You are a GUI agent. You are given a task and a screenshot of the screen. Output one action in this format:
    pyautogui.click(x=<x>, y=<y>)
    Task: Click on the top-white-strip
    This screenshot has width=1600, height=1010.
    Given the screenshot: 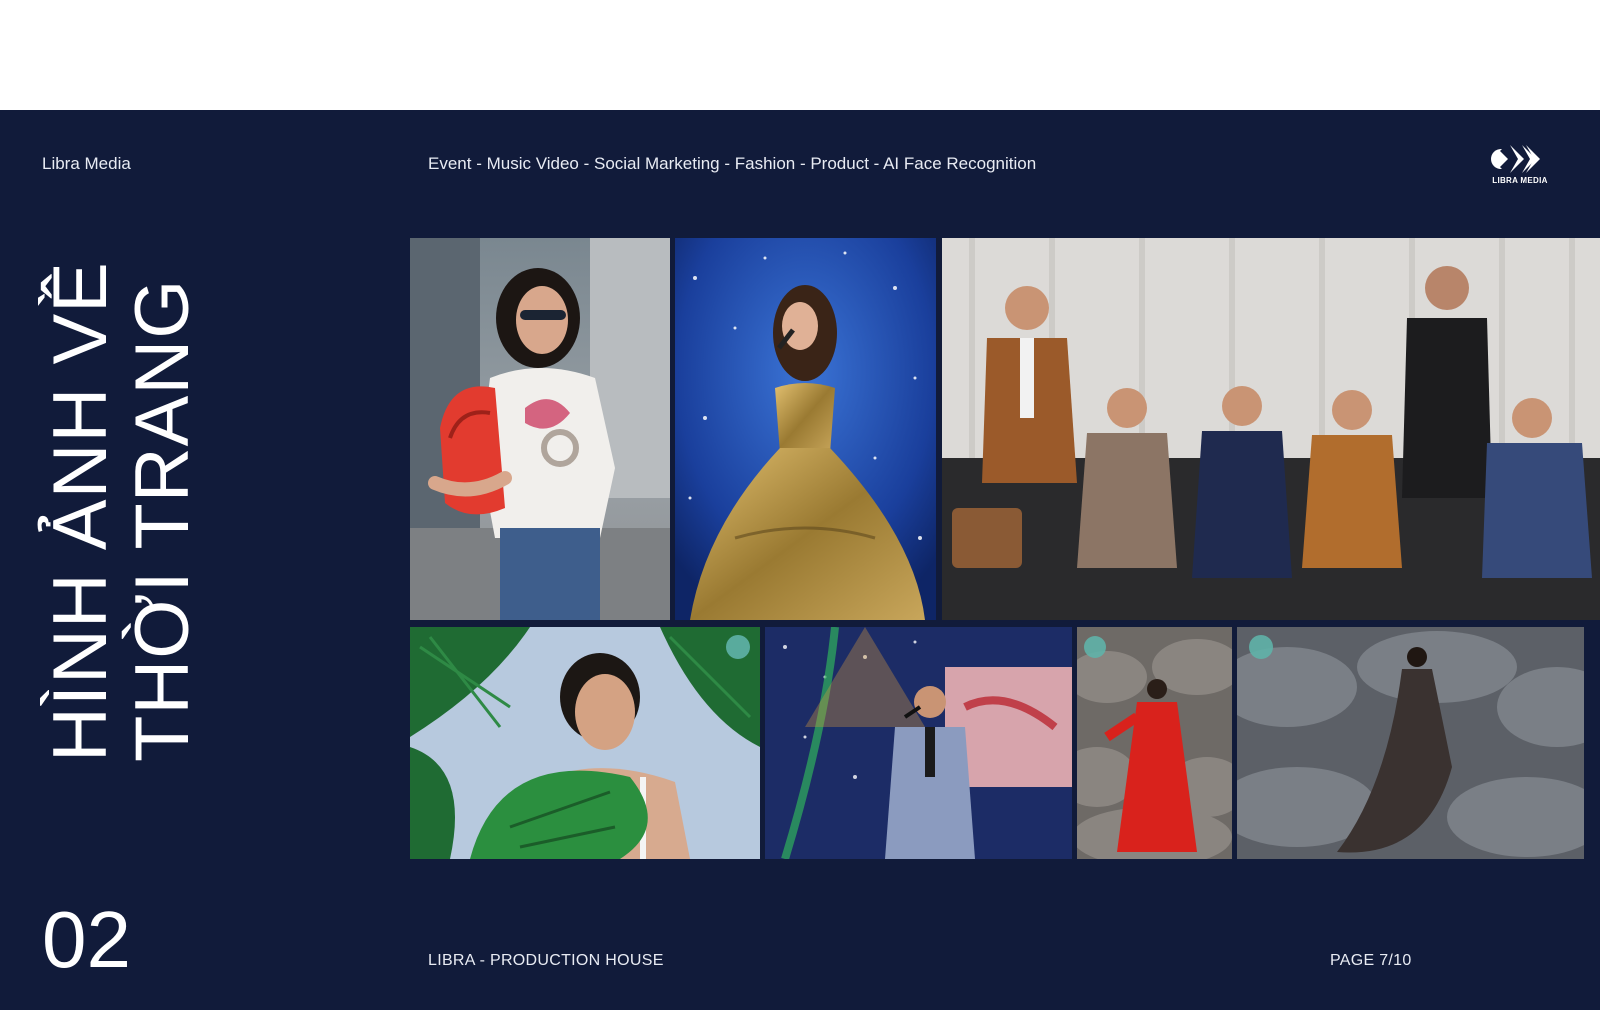 What is the action you would take?
    pyautogui.click(x=800, y=55)
    